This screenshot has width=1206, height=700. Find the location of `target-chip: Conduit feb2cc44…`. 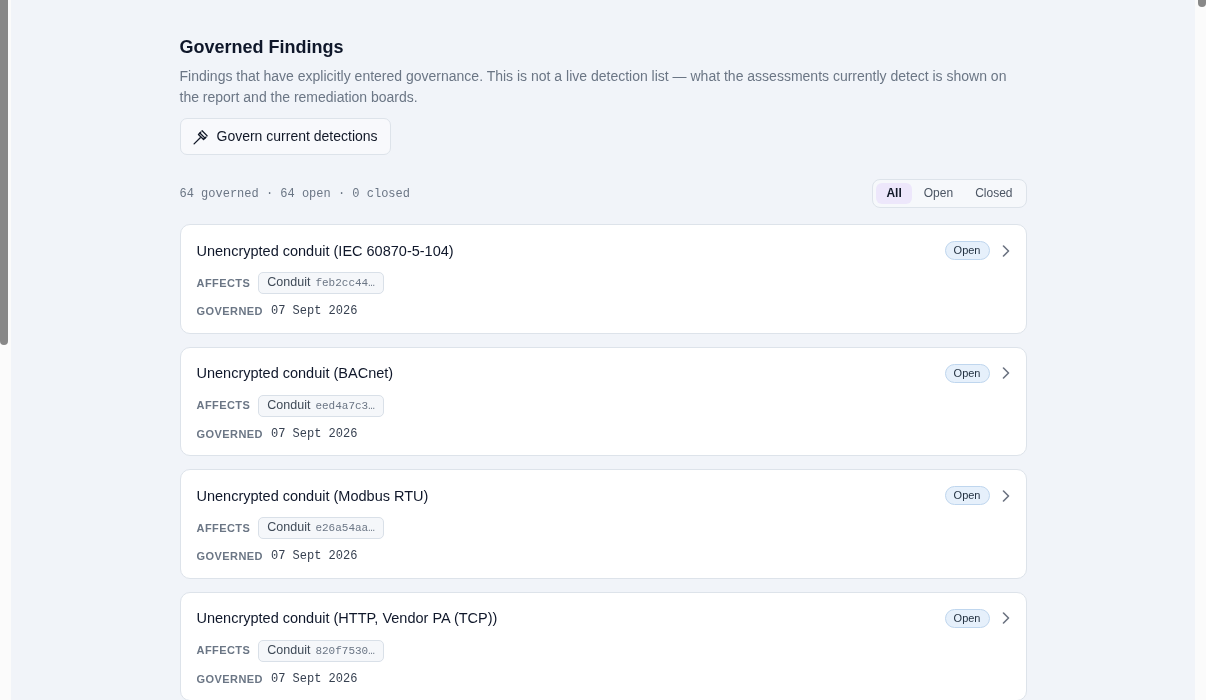

target-chip: Conduit feb2cc44… is located at coordinates (321, 283).